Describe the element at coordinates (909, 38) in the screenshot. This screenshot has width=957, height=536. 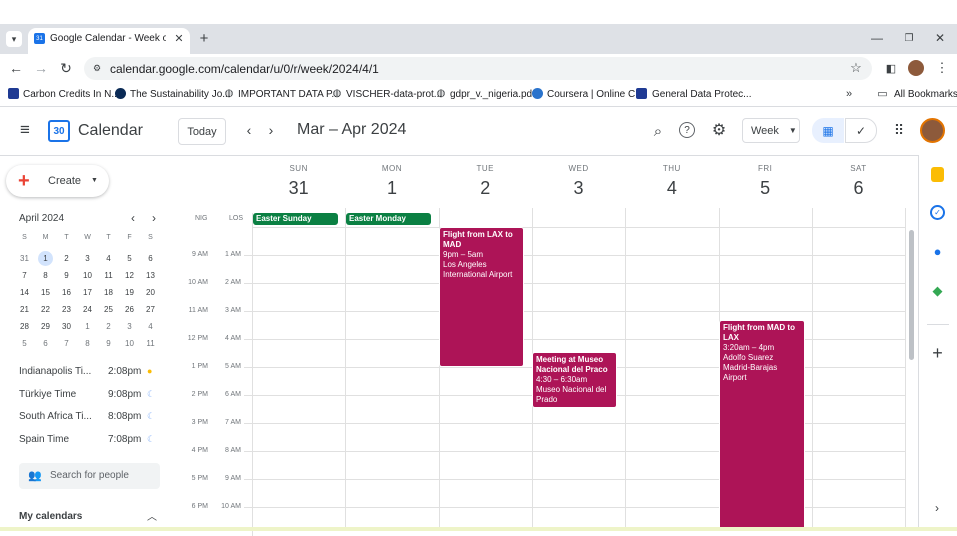
I see `restore-icon: ❐` at that location.